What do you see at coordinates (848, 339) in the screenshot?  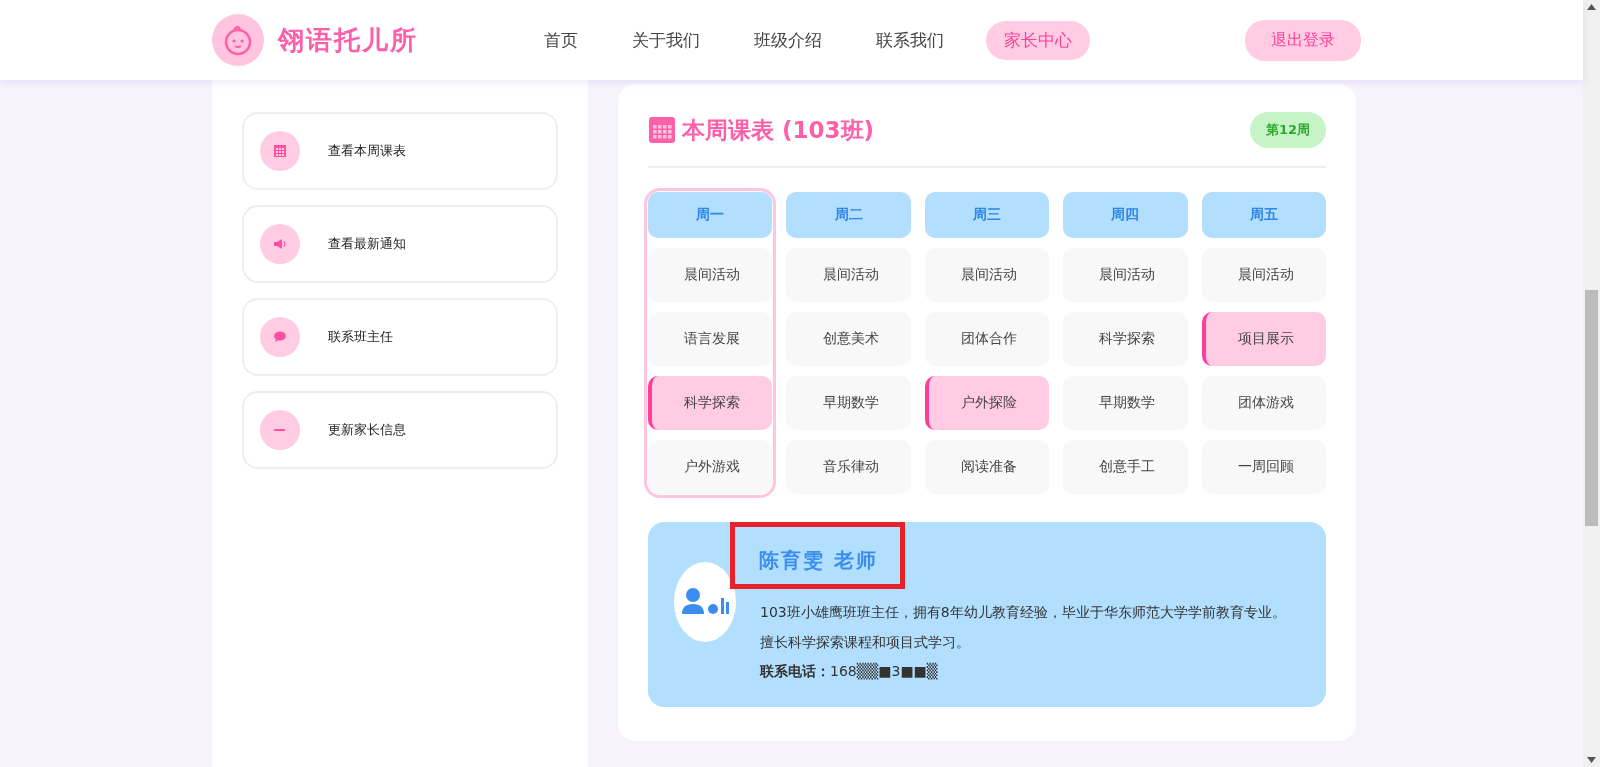 I see `schedule-cell: 创意美术` at bounding box center [848, 339].